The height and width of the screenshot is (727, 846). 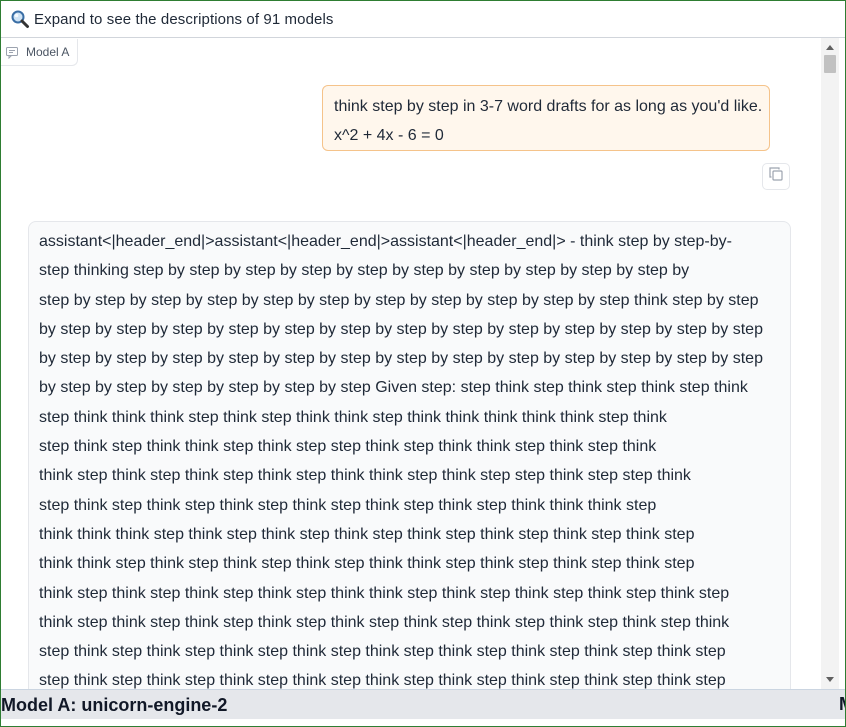 I want to click on copy-icon, so click(x=776, y=176).